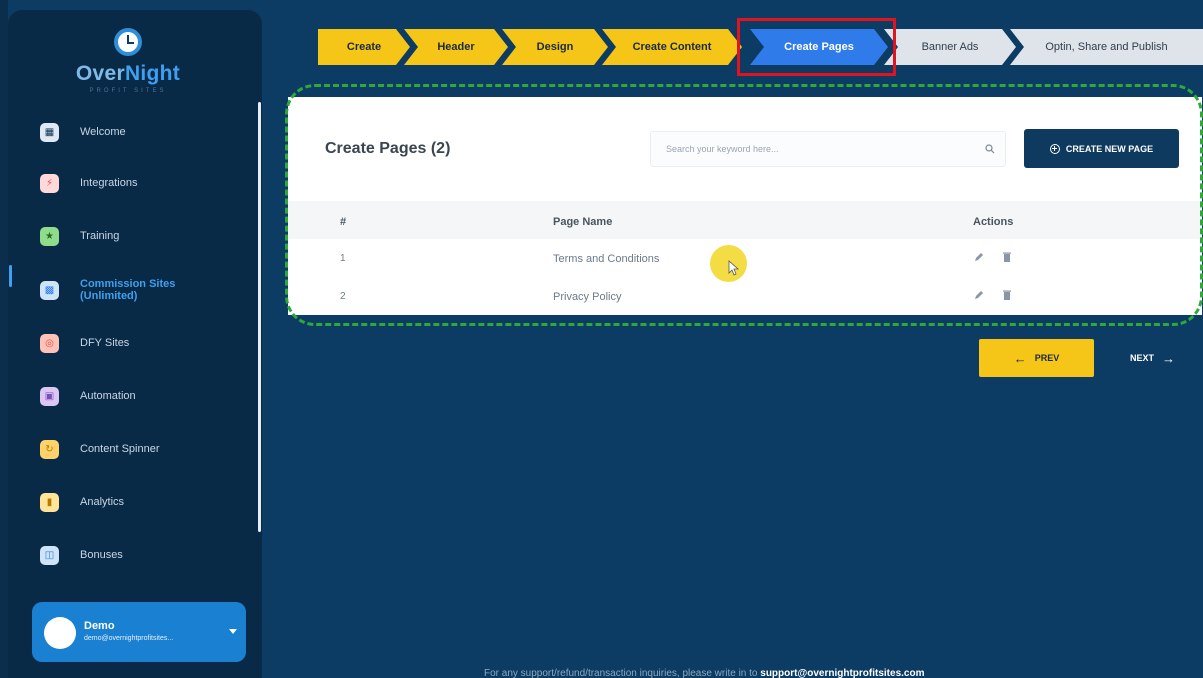 This screenshot has width=1203, height=678. I want to click on building-icon: ▦, so click(49, 132).